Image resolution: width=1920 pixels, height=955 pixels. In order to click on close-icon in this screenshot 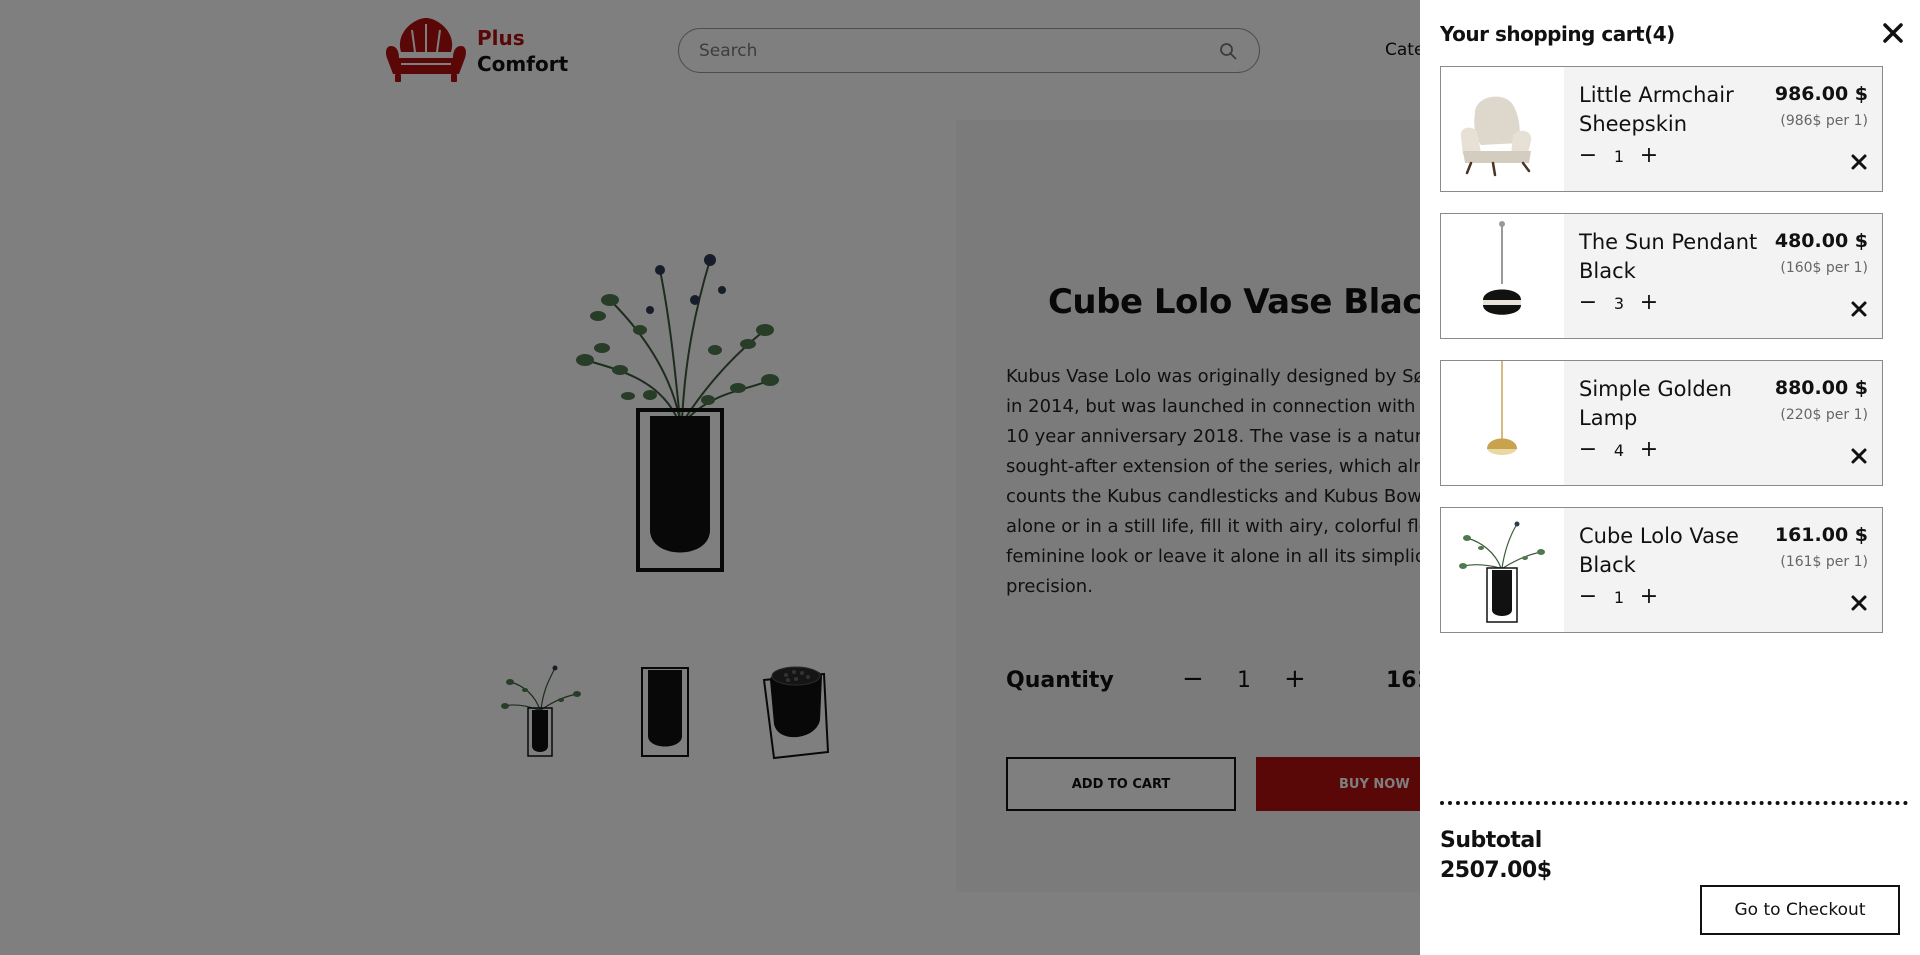, I will do `click(1893, 33)`.